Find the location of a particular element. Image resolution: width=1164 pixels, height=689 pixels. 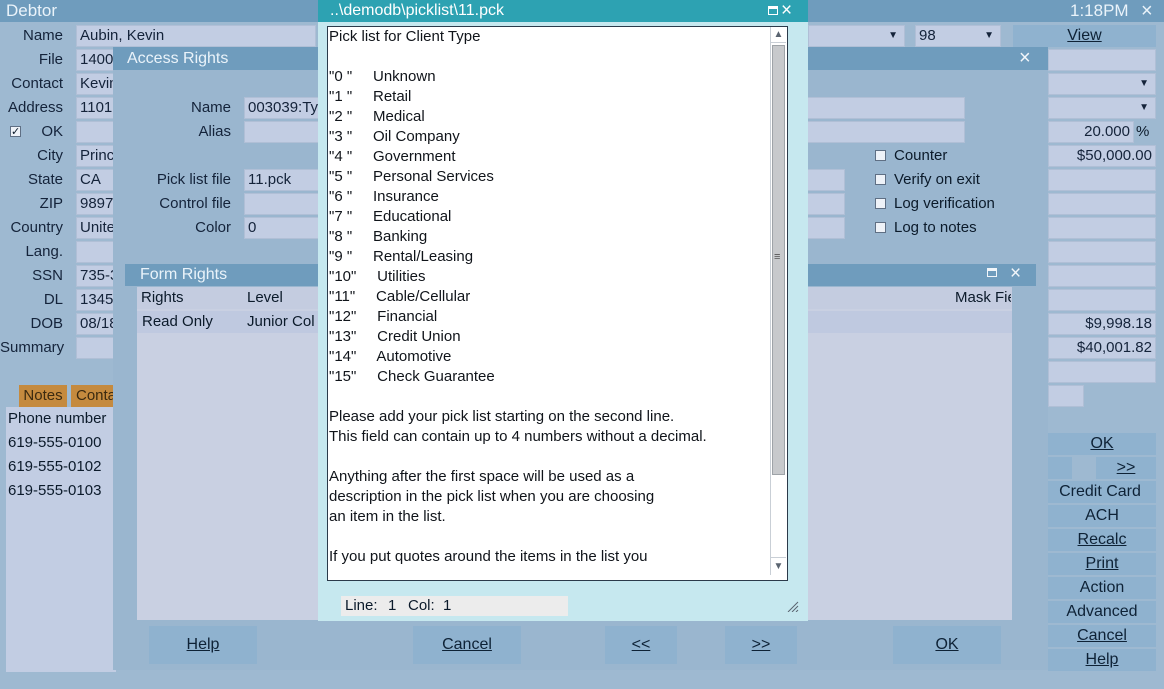

ssn-field: 735-3 is located at coordinates (96, 276).